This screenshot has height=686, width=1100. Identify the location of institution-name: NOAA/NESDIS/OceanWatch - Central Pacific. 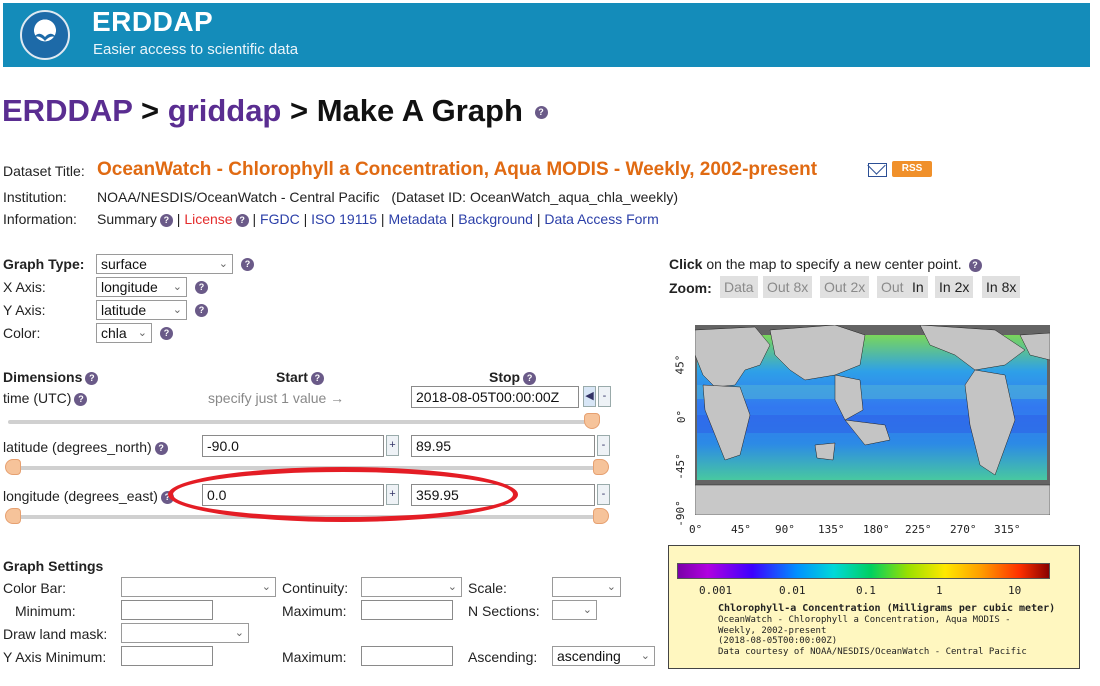
(238, 197).